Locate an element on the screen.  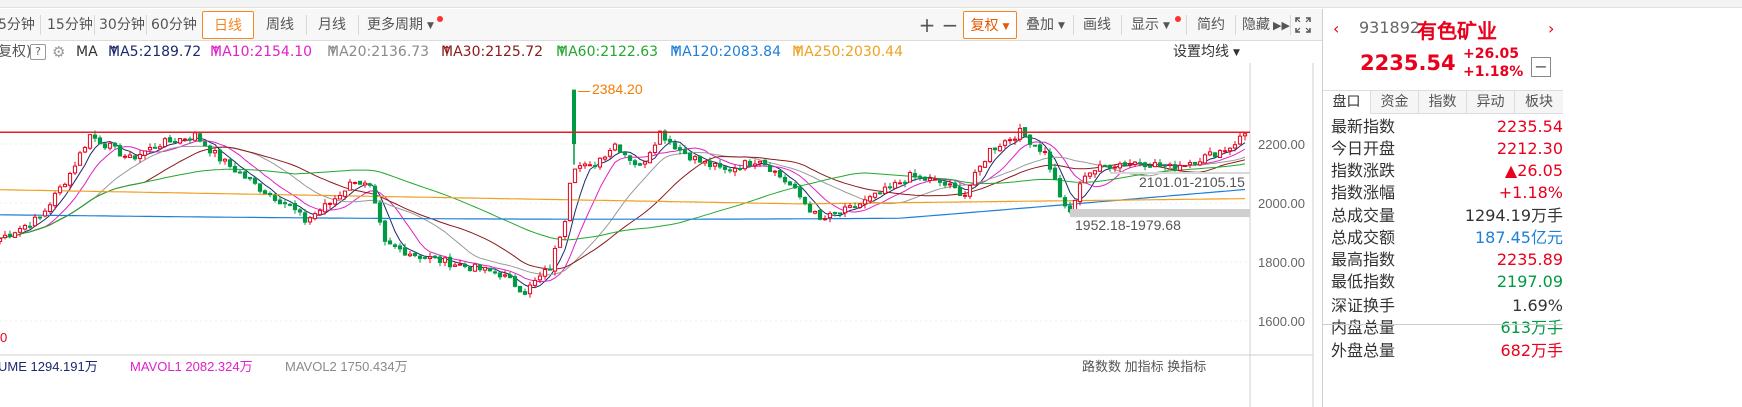
draw-line-button: 画线 is located at coordinates (1097, 25).